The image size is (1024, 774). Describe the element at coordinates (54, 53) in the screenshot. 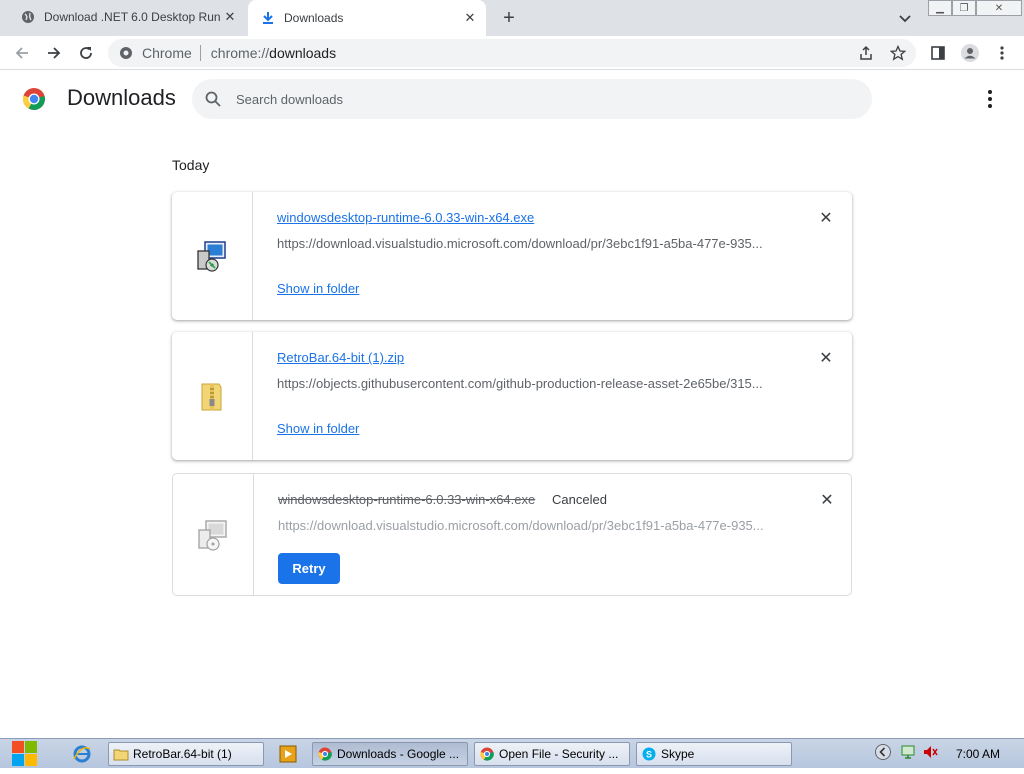

I see `forward-arrow-icon` at that location.